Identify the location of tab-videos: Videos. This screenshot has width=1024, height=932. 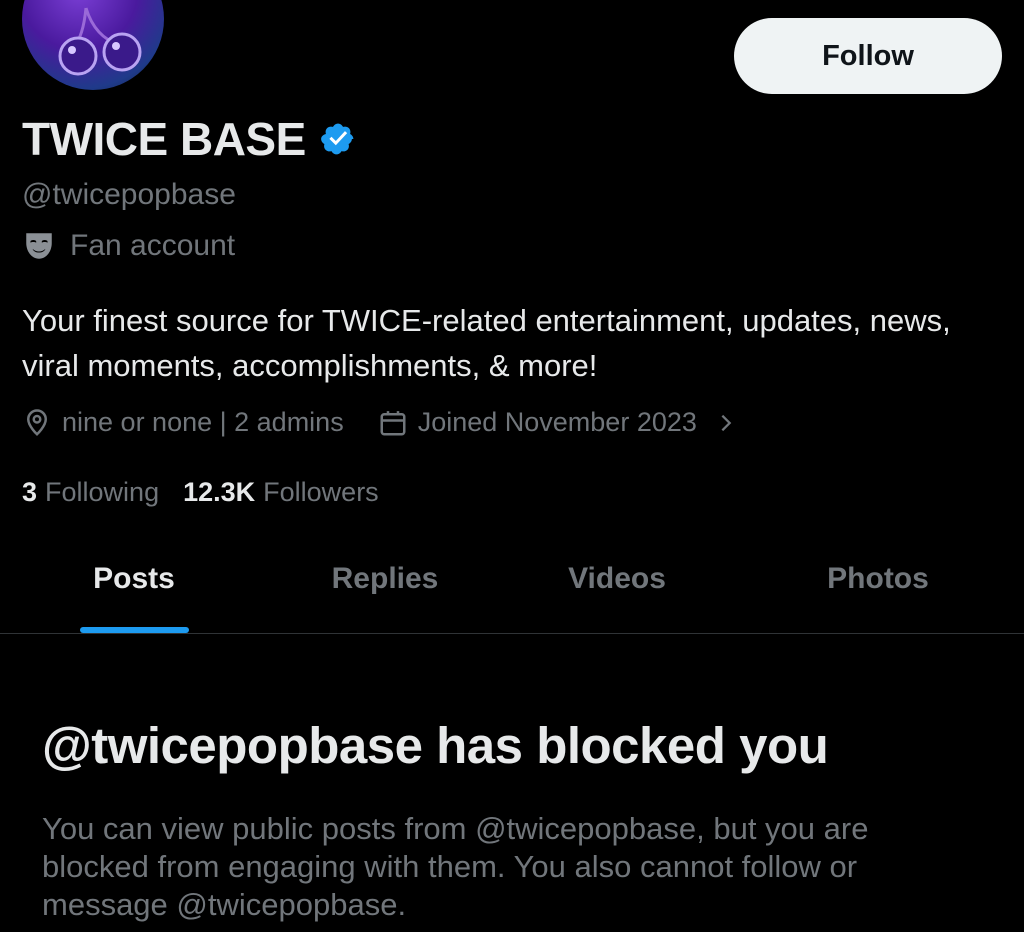
(617, 591).